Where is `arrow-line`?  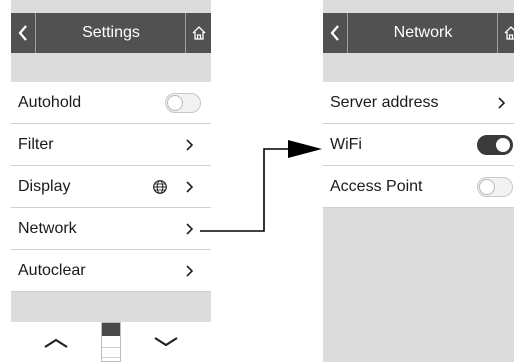 arrow-line is located at coordinates (245, 190).